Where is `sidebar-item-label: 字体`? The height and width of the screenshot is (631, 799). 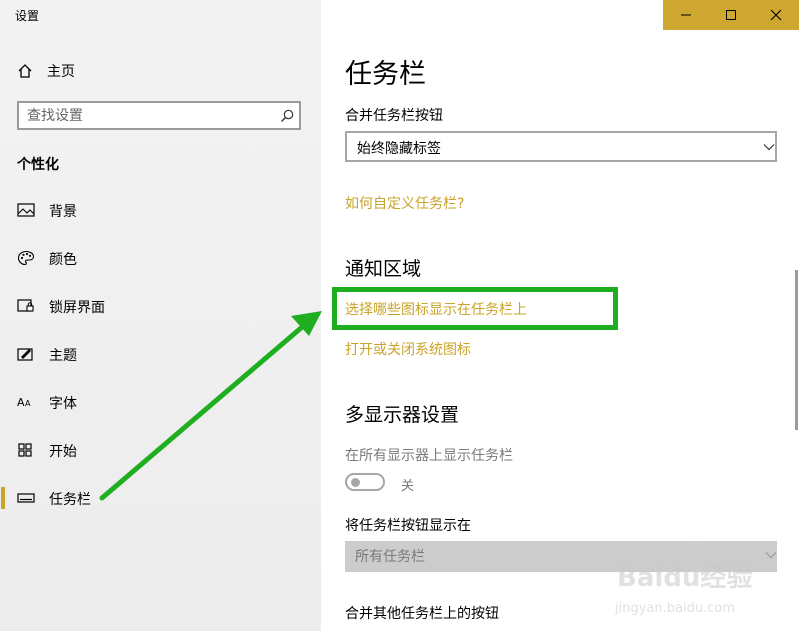
sidebar-item-label: 字体 is located at coordinates (63, 404).